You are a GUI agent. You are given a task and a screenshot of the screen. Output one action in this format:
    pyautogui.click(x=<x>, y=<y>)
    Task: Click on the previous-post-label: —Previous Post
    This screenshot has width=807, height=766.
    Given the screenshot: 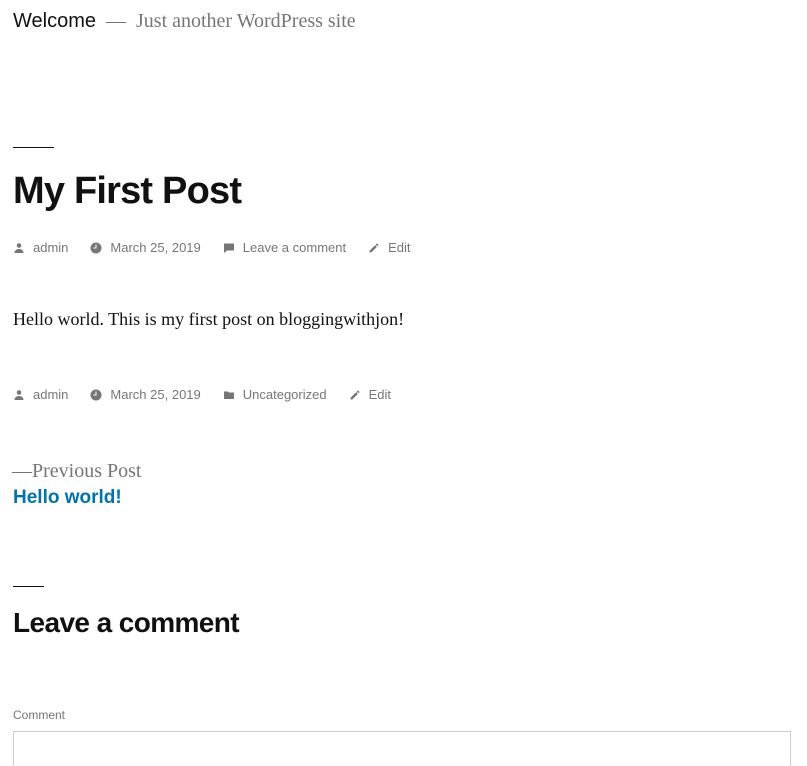 What is the action you would take?
    pyautogui.click(x=77, y=471)
    